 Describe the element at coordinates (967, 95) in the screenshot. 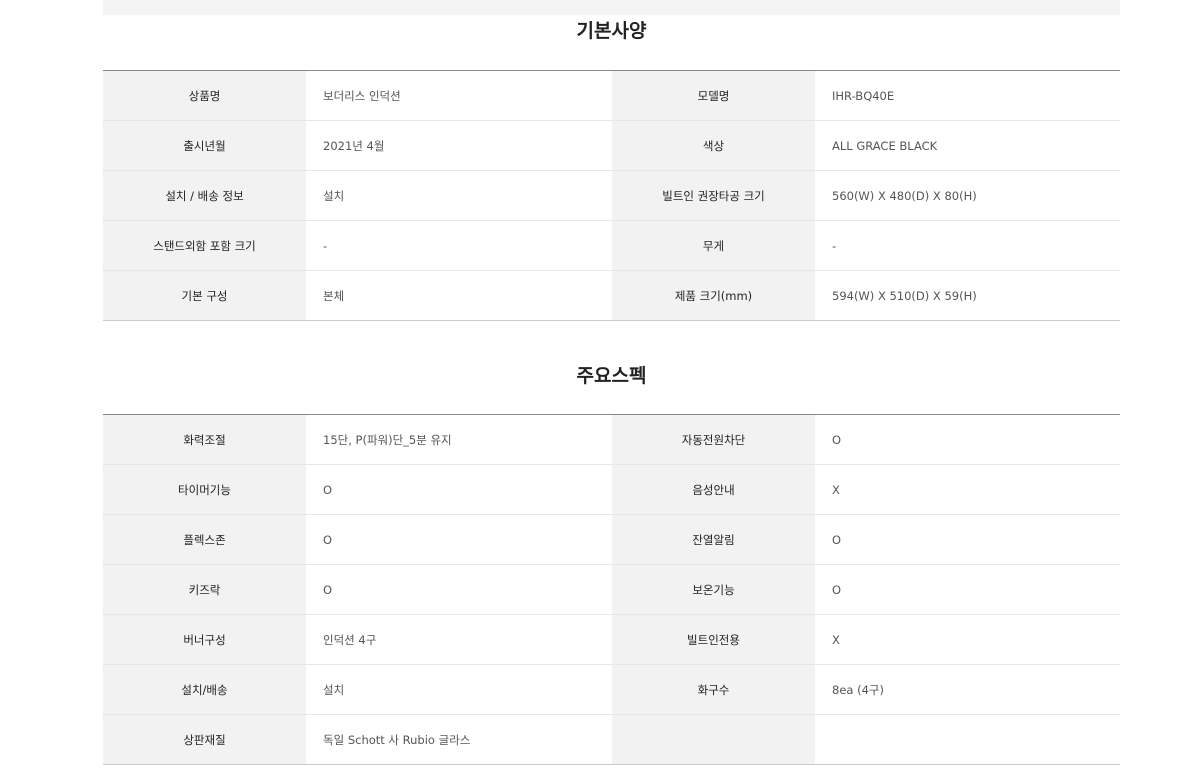

I see `spec-value: IHR-BQ40E` at that location.